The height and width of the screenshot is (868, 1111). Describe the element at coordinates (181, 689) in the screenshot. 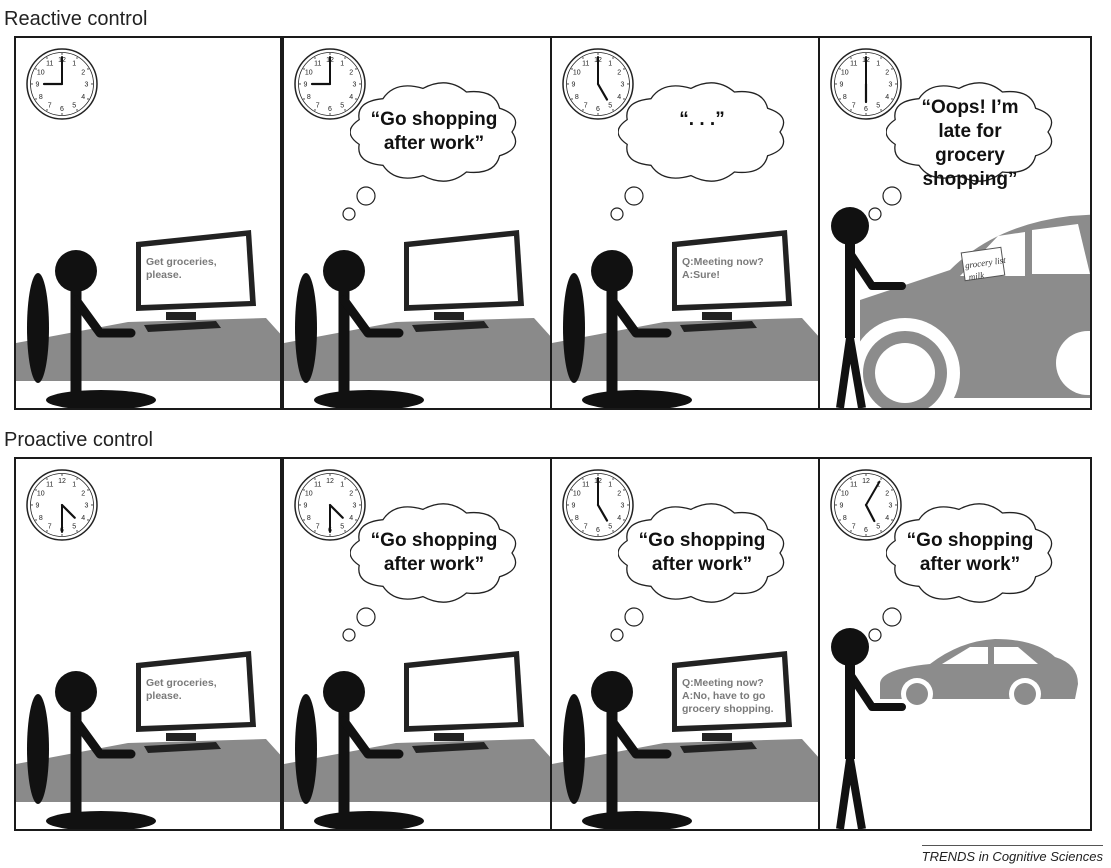

I see `monitor-screen-text: Get groceries, please.` at that location.